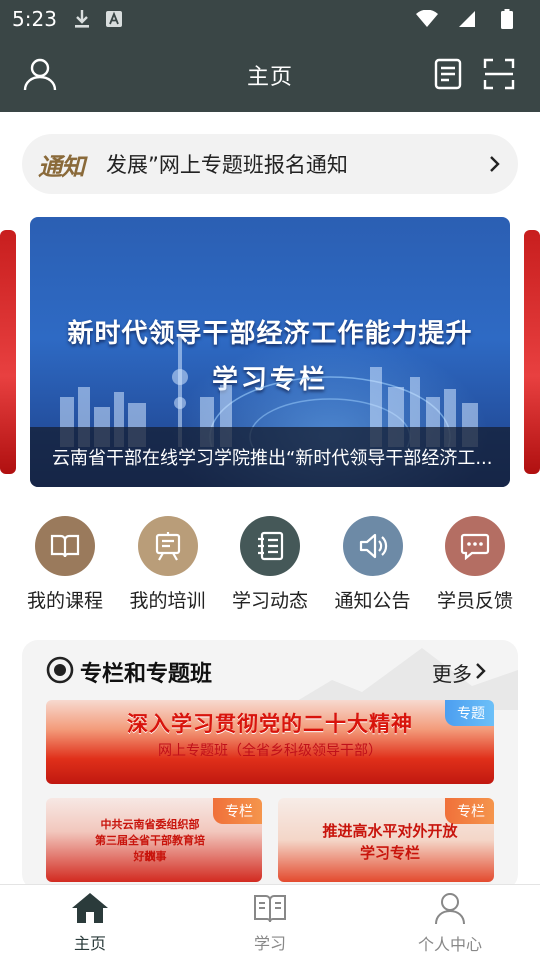  I want to click on notice-tag: 通知, so click(61, 166).